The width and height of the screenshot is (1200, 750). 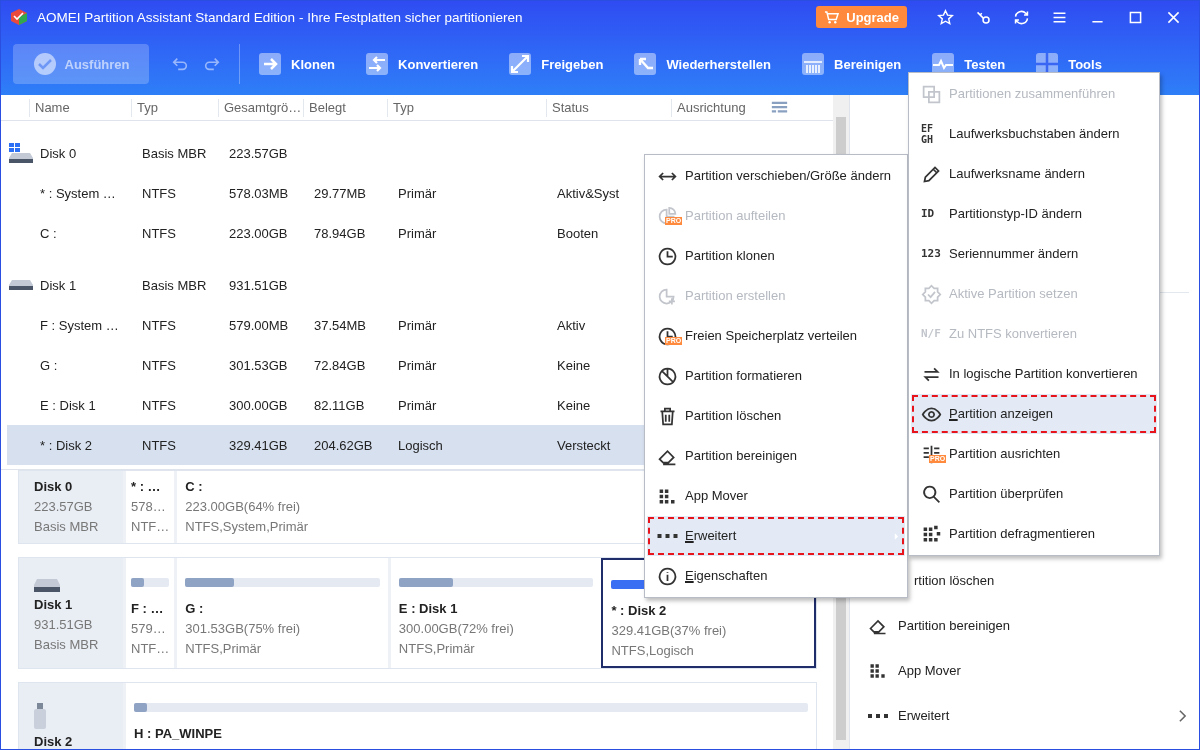 What do you see at coordinates (345, 107) in the screenshot?
I see `column-header: Belegt` at bounding box center [345, 107].